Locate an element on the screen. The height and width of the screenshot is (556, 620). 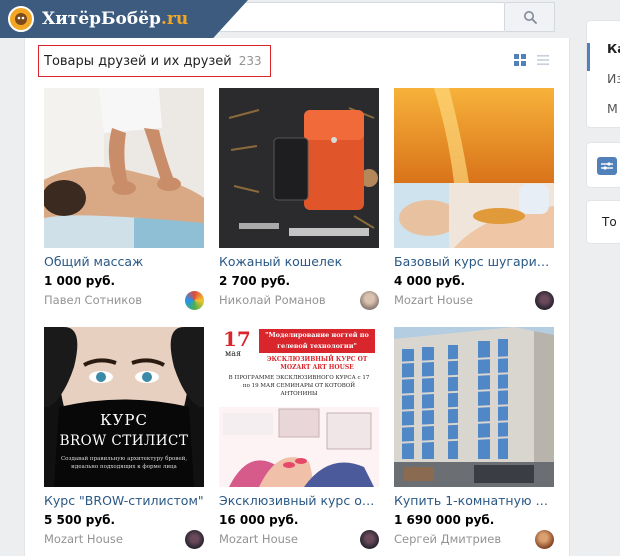
product-title-link: Общий массаж is located at coordinates (124, 261).